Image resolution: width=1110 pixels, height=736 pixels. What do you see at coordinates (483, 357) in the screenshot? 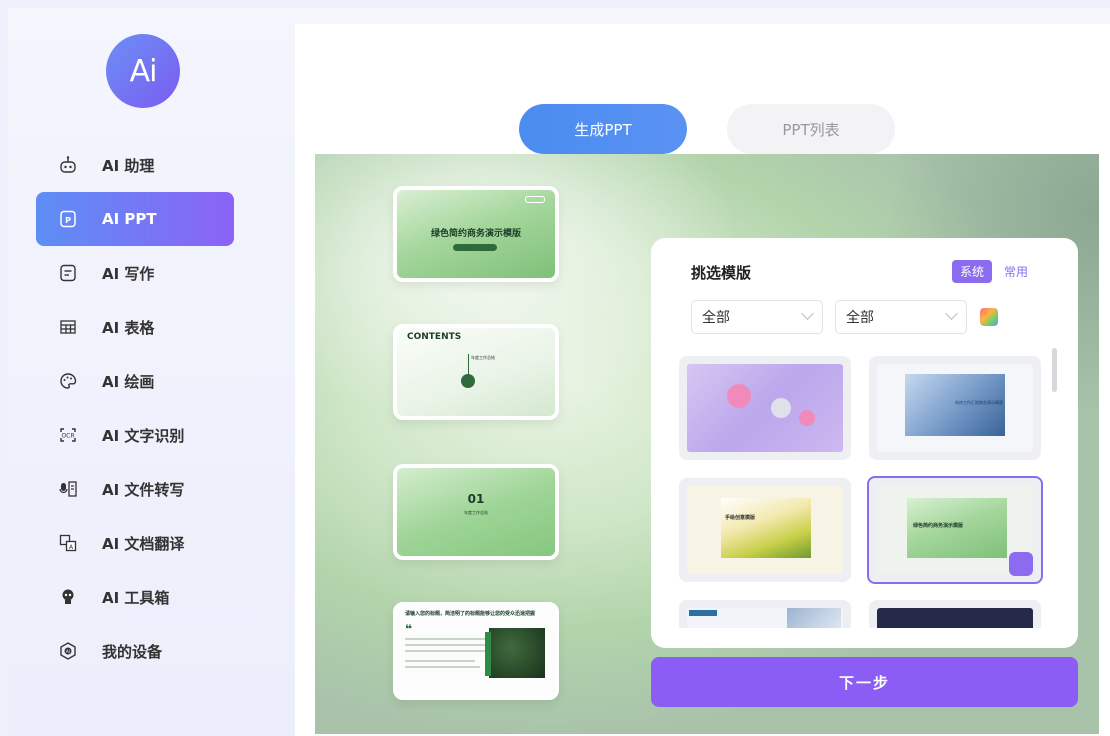
I see `slide-item-text: 年度工作总结` at bounding box center [483, 357].